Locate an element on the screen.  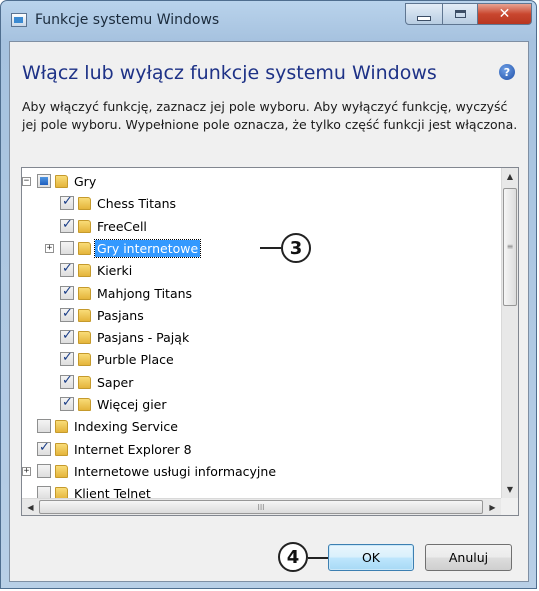
tree-item: Chess Titans is located at coordinates (257, 204).